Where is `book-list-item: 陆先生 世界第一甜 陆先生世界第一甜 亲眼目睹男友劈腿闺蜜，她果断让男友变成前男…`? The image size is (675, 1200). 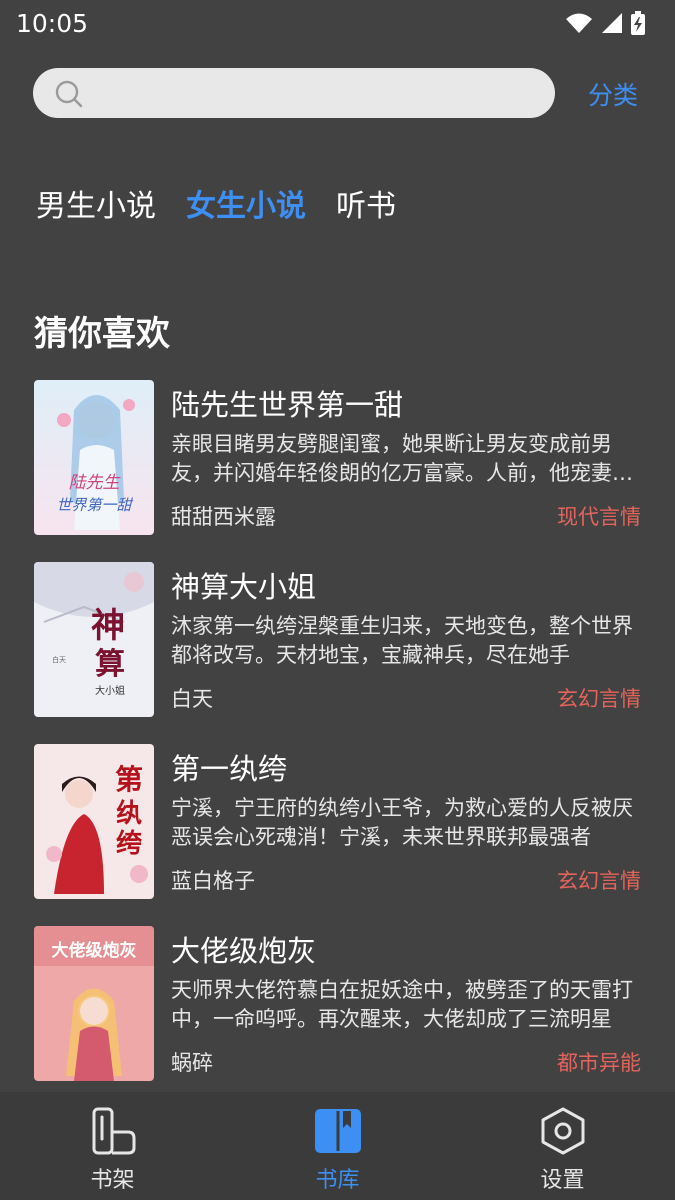
book-list-item: 陆先生 世界第一甜 陆先生世界第一甜 亲眼目睹男友劈腿闺蜜，她果断让男友变成前男… is located at coordinates (337, 458).